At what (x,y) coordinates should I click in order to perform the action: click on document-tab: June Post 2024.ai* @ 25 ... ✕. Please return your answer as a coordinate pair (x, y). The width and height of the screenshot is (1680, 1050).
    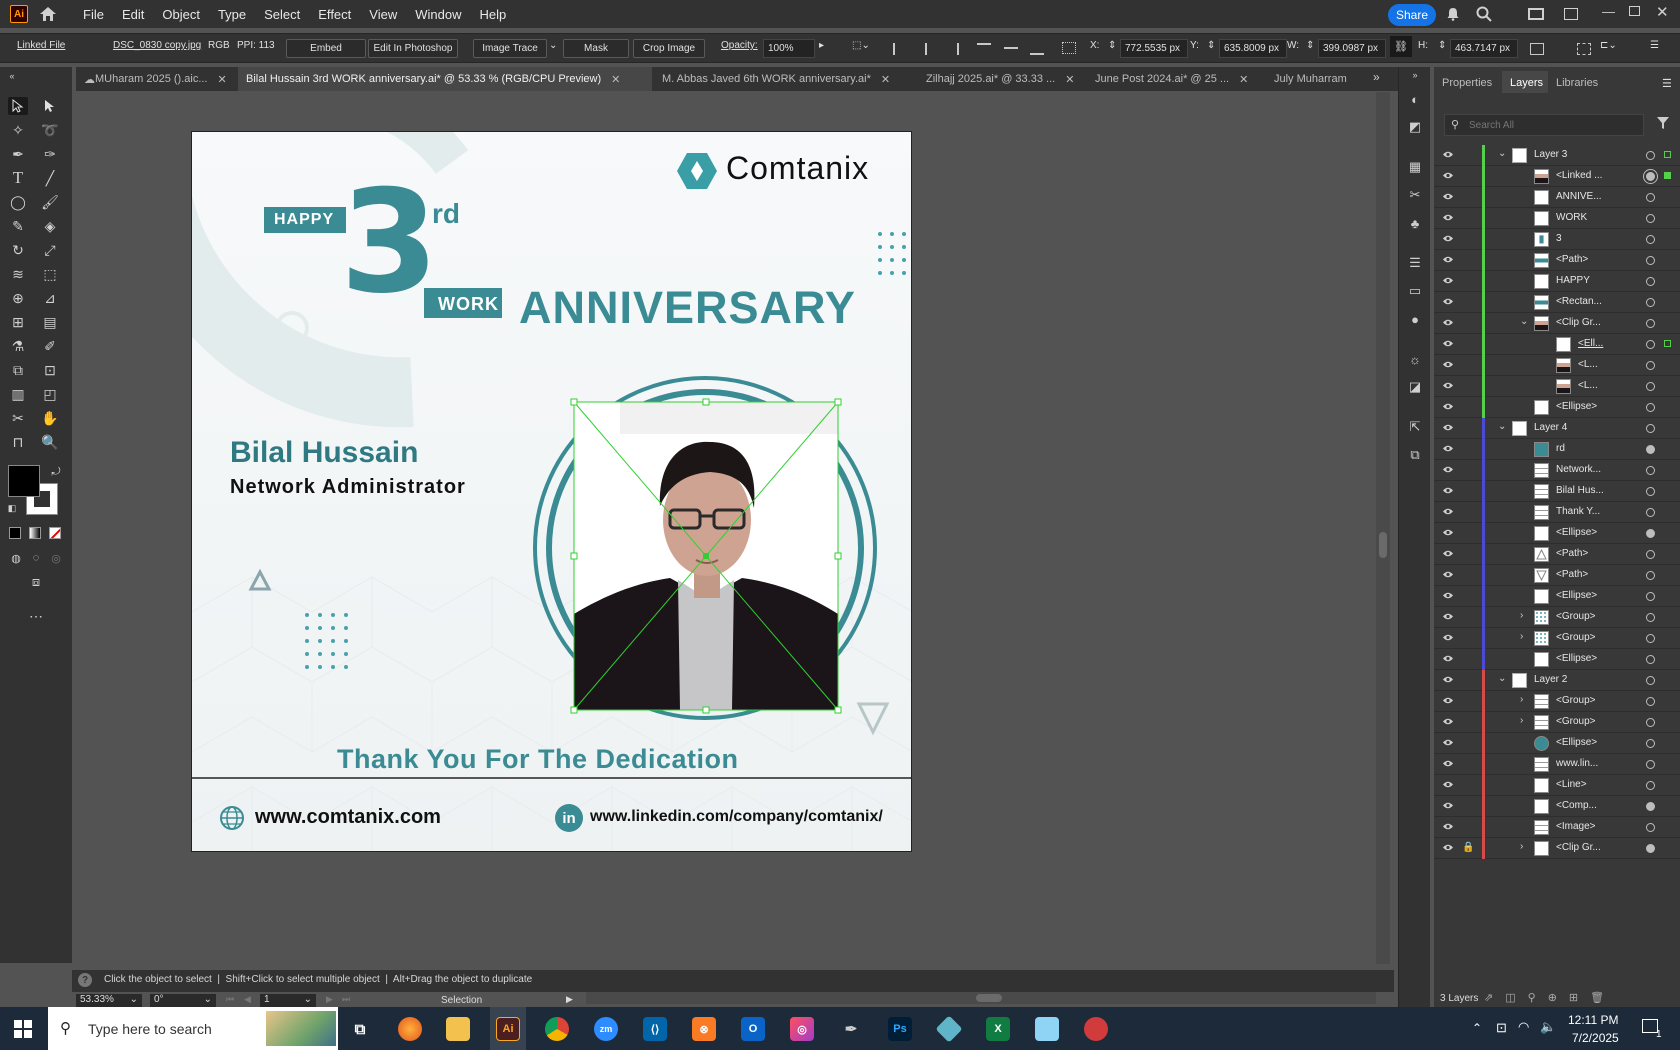
    Looking at the image, I should click on (1175, 79).